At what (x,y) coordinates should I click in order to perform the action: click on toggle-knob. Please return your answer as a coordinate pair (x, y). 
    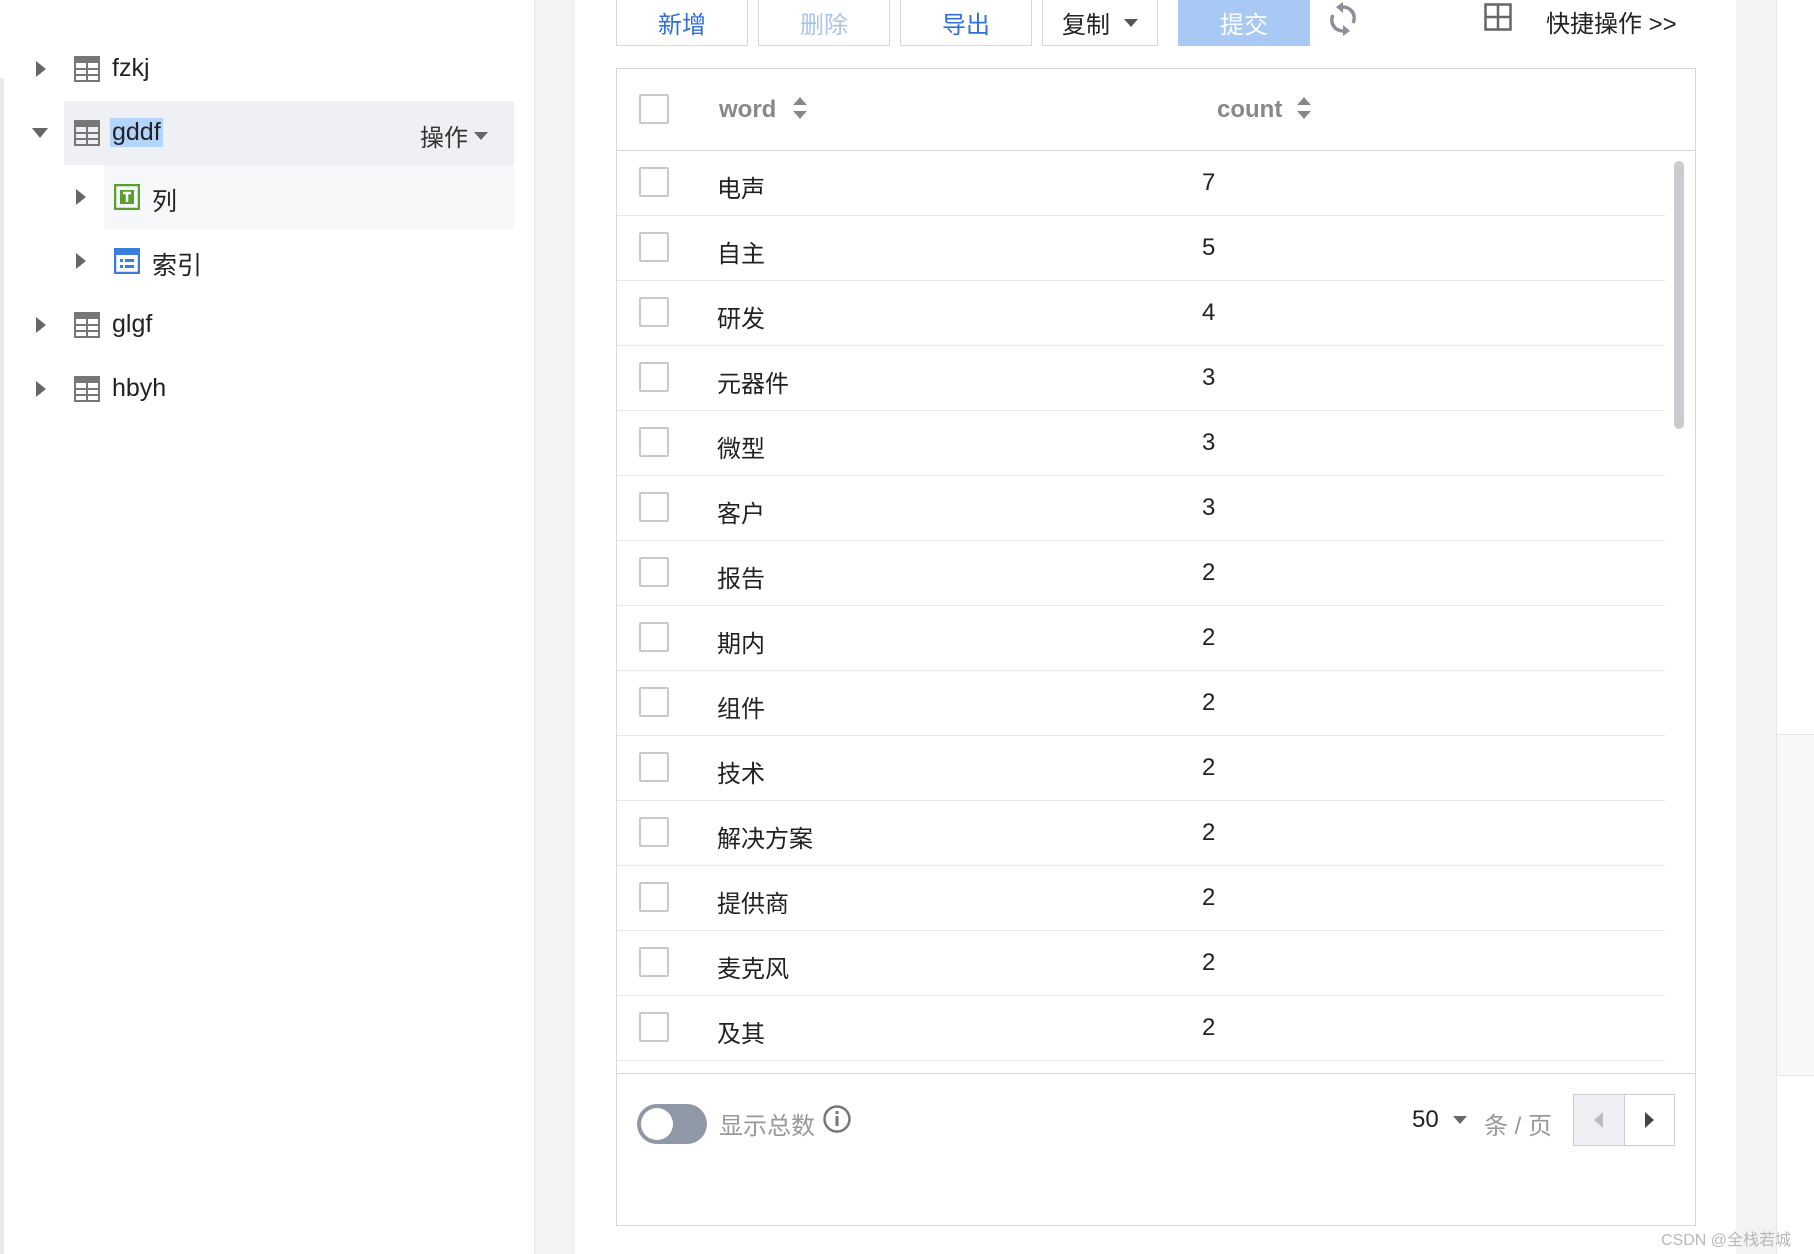
    Looking at the image, I should click on (657, 1124).